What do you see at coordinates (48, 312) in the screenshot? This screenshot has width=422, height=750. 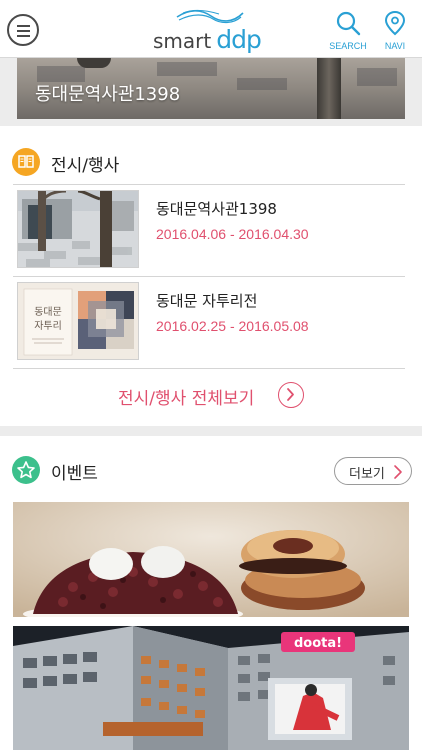 I see `poster-line-1: 동대문` at bounding box center [48, 312].